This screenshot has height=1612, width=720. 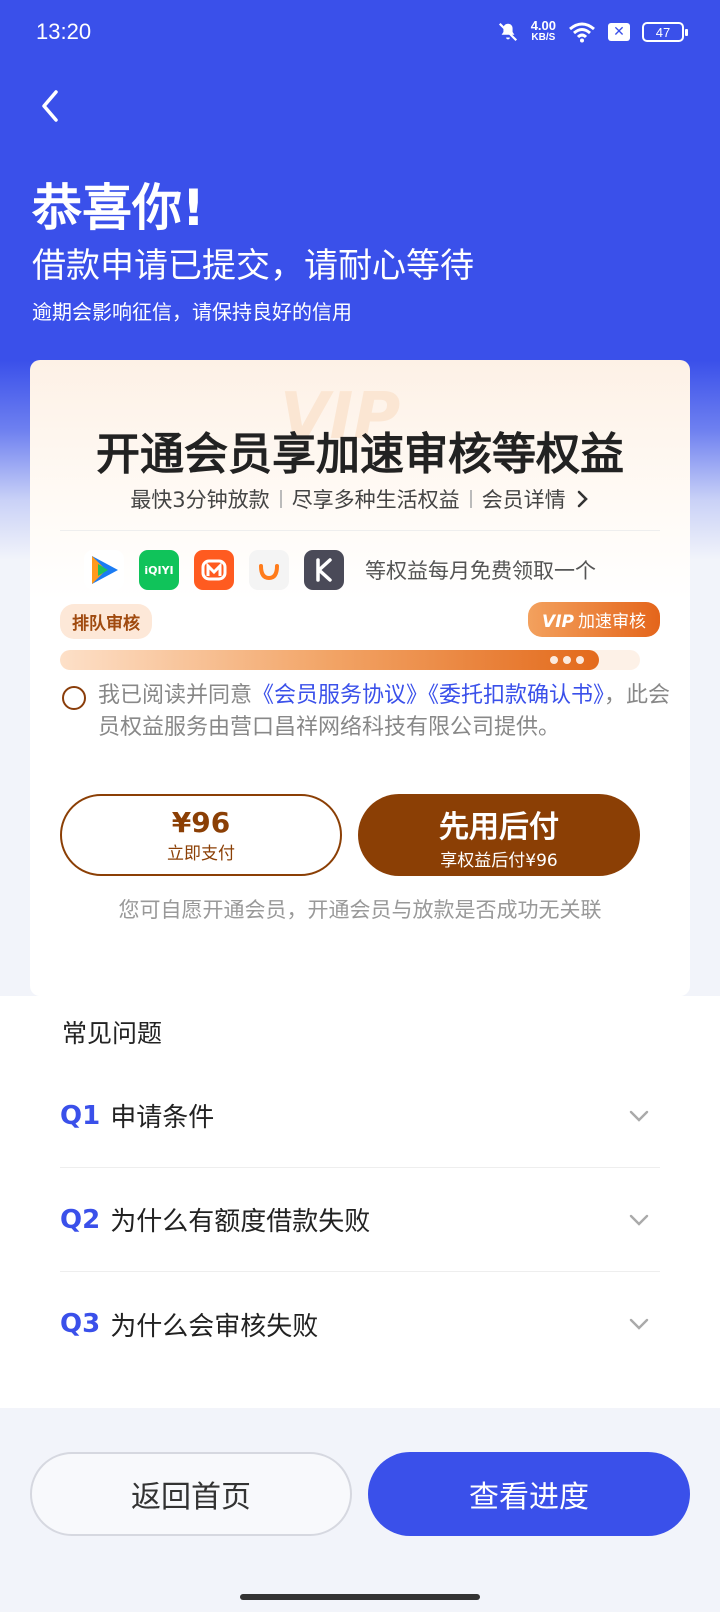 I want to click on back-home-button: 返回首页, so click(x=191, y=1494).